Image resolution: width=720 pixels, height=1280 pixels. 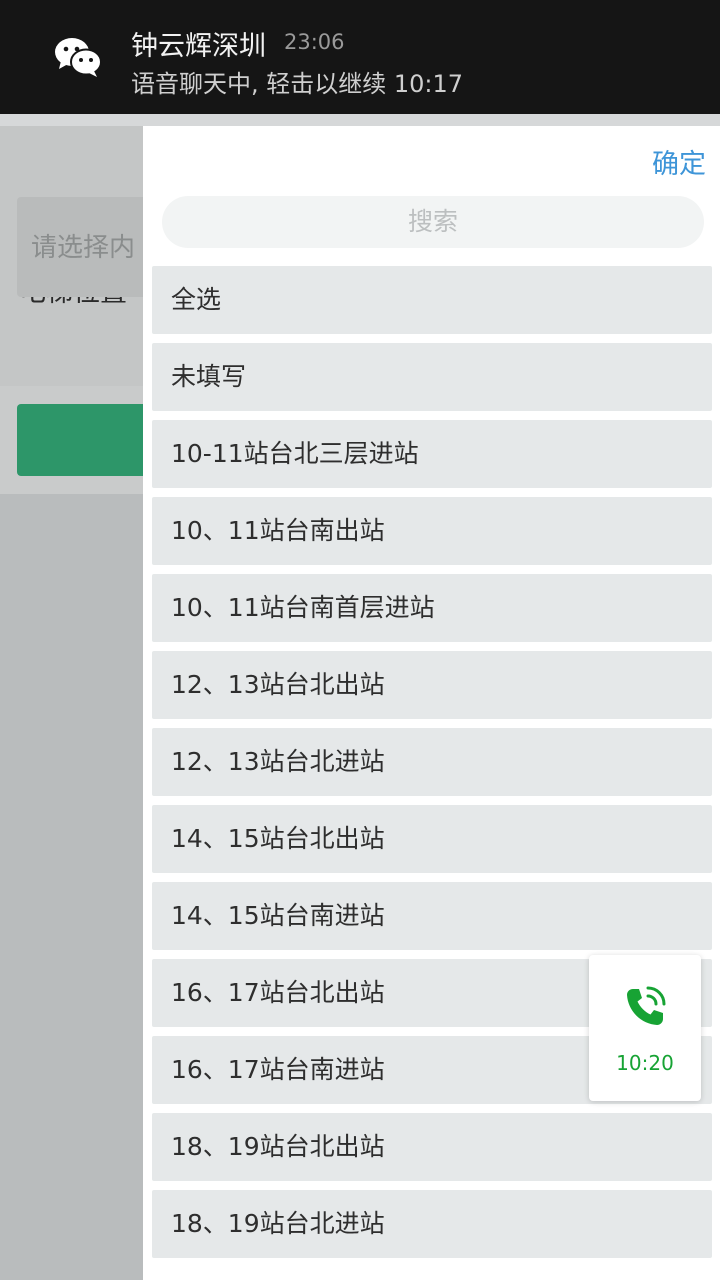 What do you see at coordinates (645, 1063) in the screenshot?
I see `call-duration: 10:20` at bounding box center [645, 1063].